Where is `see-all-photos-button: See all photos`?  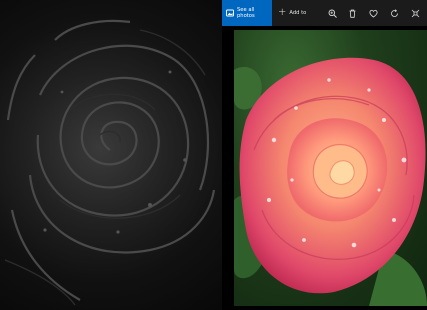
see-all-photos-button: See all photos is located at coordinates (247, 13).